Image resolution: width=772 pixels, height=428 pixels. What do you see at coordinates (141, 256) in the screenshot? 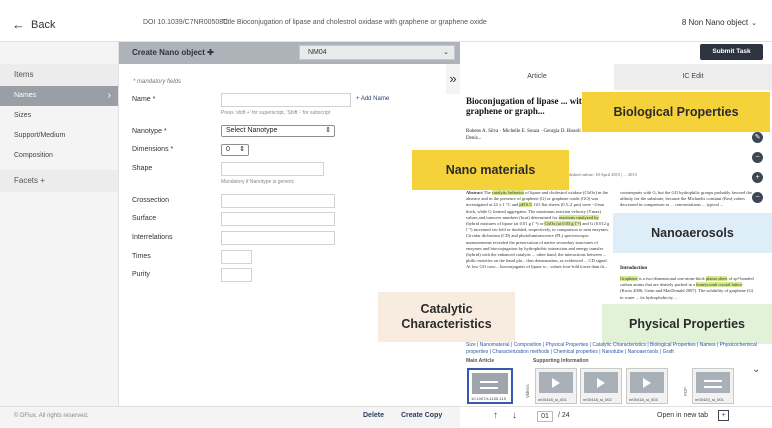
I see `times-label: Times` at bounding box center [141, 256].